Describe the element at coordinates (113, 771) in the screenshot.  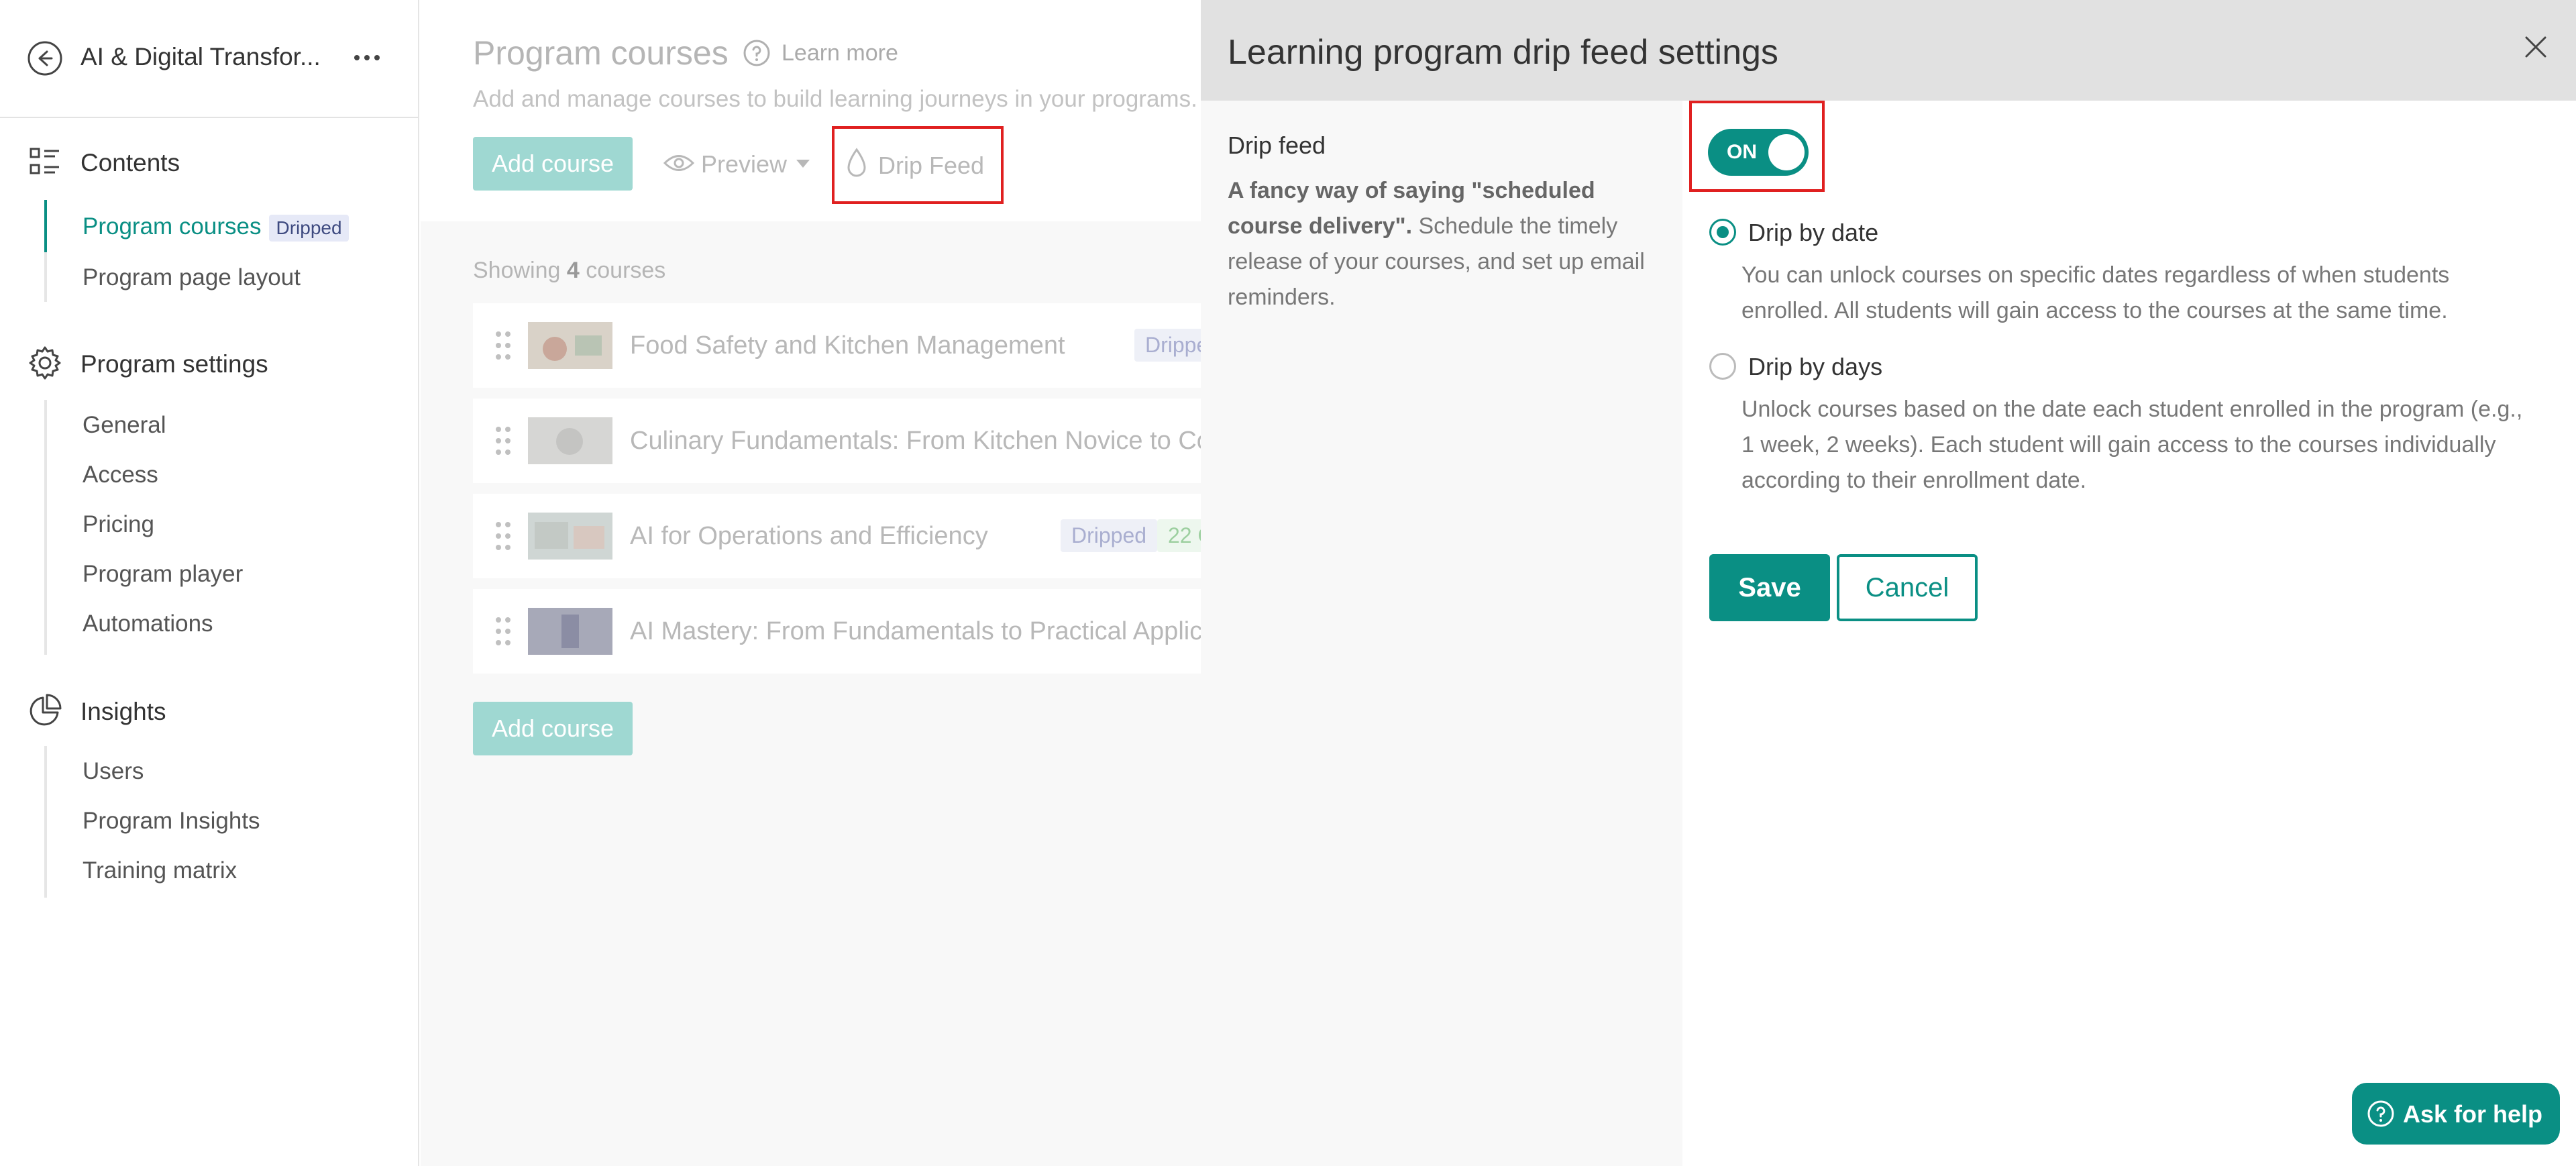
I see `sidebar-item-users: Users` at that location.